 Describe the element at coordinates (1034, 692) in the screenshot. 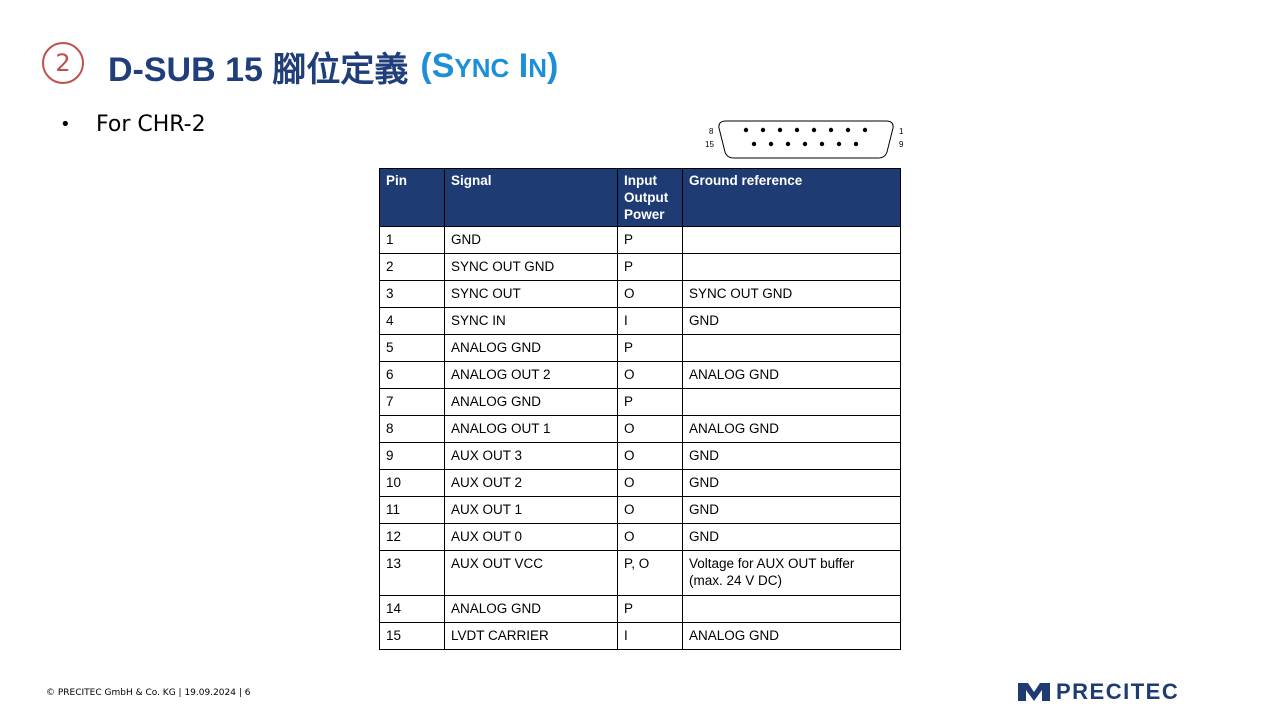

I see `precitec-logo-mark-icon` at that location.